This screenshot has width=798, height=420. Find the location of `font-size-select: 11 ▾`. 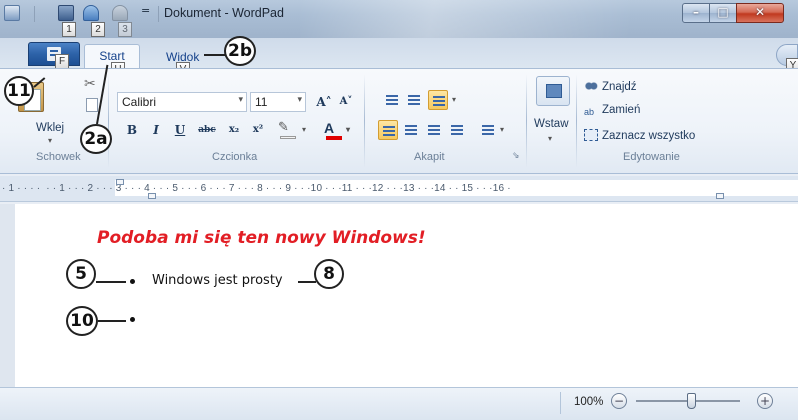

font-size-select: 11 ▾ is located at coordinates (278, 102).